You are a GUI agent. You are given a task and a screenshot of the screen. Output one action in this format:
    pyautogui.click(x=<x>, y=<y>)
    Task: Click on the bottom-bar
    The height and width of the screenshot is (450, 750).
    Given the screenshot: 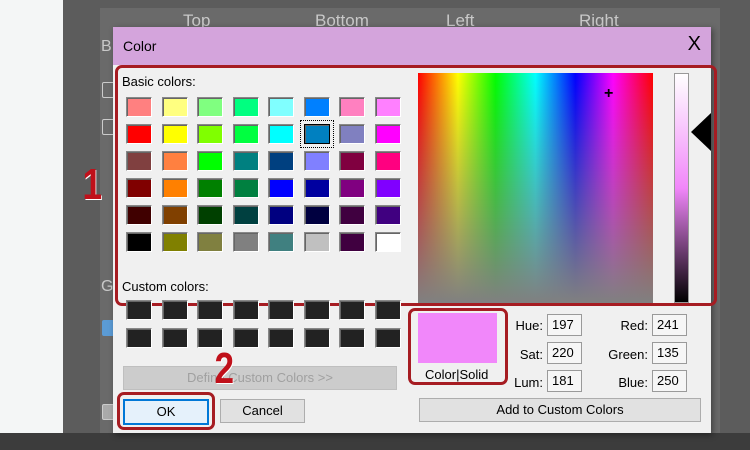 What is the action you would take?
    pyautogui.click(x=375, y=441)
    